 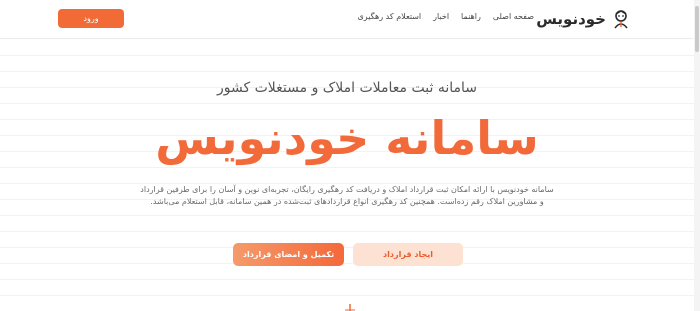 I want to click on hero-subtitle: سامانه ثبت معاملات املاک و مستغلات کشور, so click(x=347, y=88).